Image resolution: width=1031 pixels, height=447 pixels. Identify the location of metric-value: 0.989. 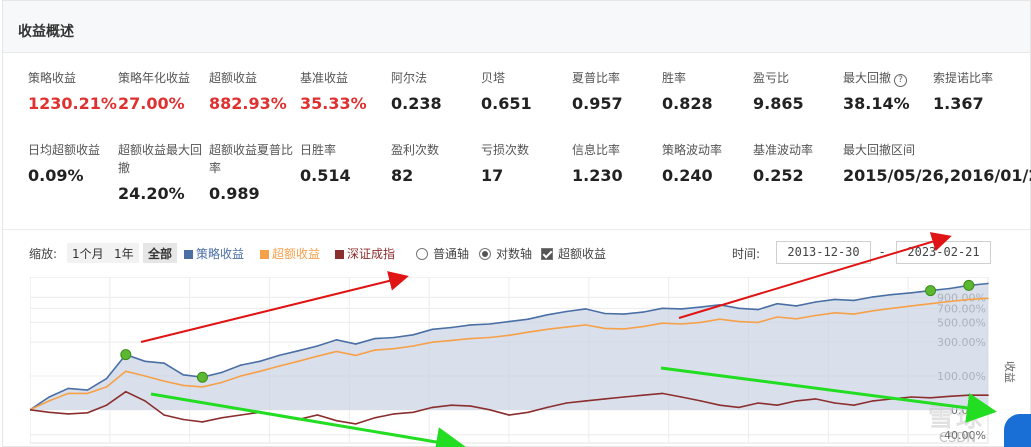
(234, 193).